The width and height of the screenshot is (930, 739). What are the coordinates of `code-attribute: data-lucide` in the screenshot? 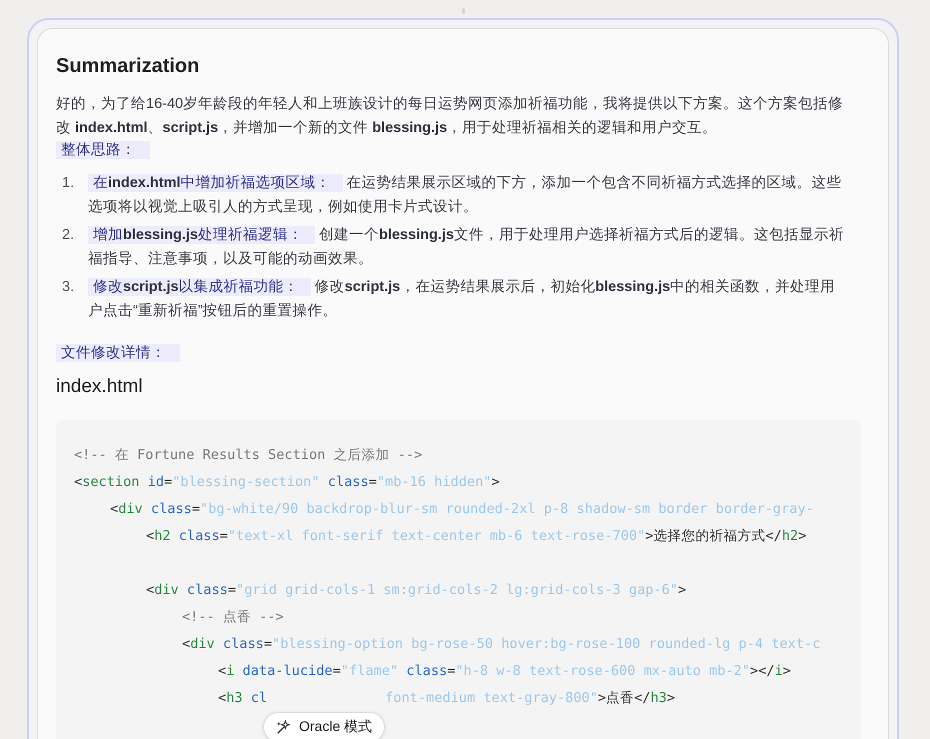 It's located at (287, 671).